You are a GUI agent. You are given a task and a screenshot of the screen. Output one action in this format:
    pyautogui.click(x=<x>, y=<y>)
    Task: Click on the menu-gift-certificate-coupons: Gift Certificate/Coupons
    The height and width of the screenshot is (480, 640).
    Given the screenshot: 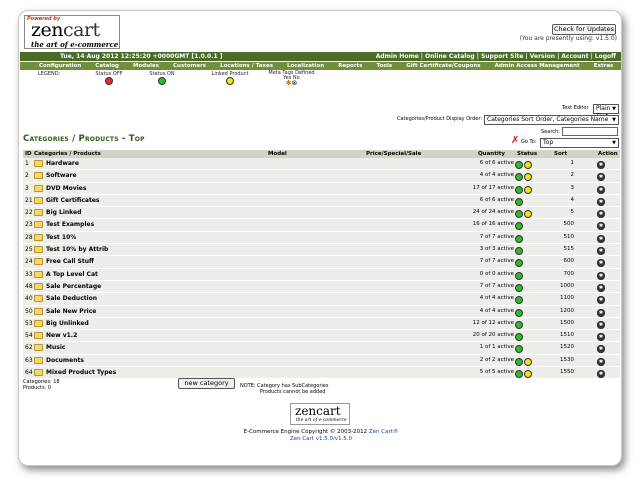 What is the action you would take?
    pyautogui.click(x=443, y=66)
    